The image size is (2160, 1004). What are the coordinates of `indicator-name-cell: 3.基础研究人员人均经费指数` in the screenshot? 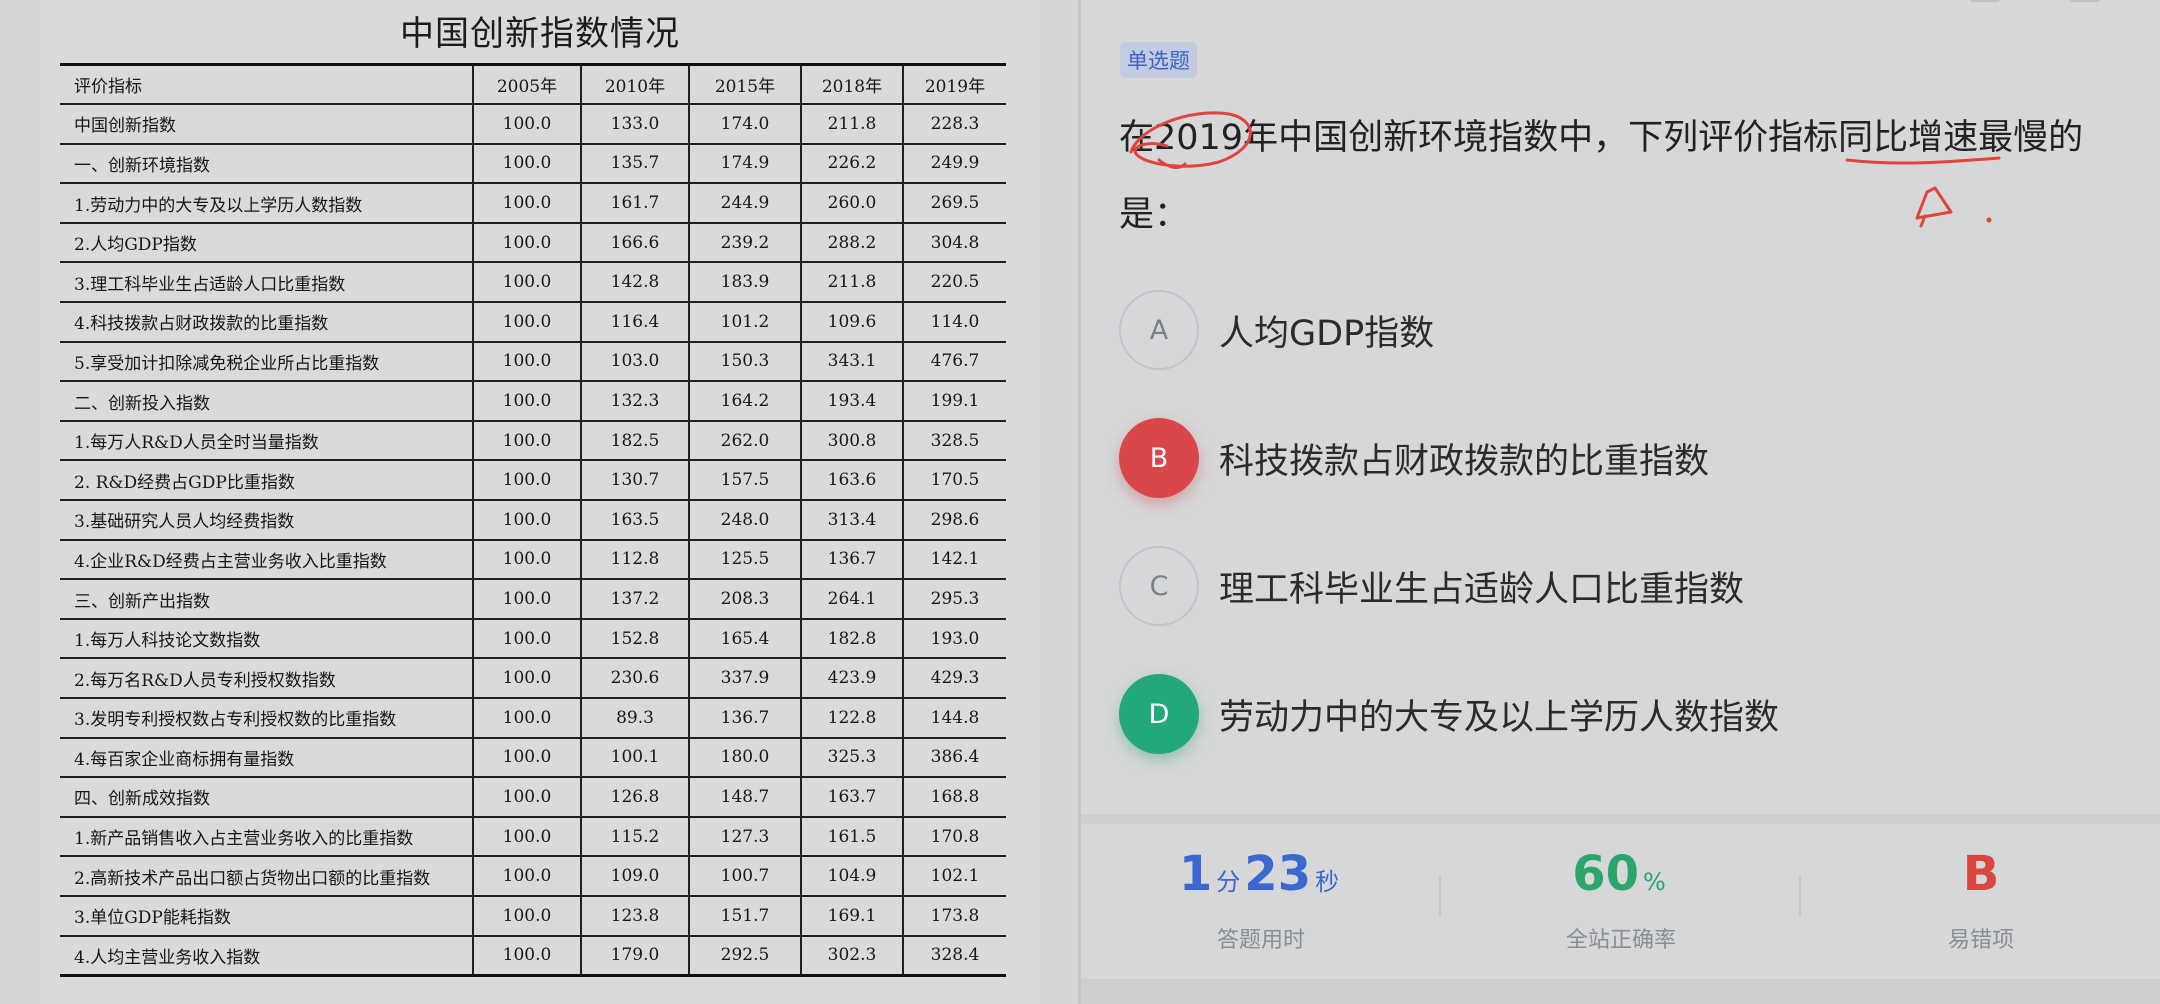 It's located at (266, 520).